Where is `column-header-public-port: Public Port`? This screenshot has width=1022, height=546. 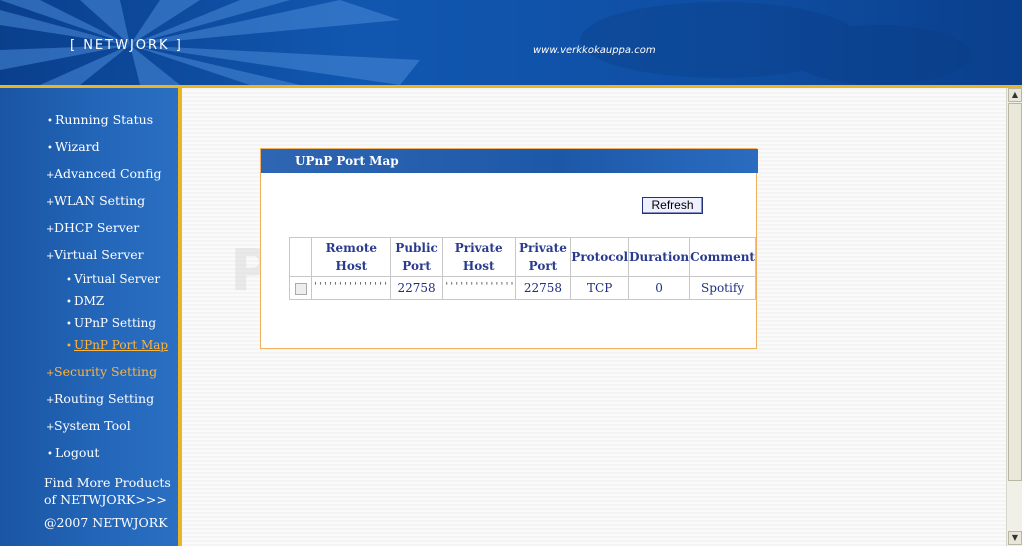 column-header-public-port: Public Port is located at coordinates (416, 257).